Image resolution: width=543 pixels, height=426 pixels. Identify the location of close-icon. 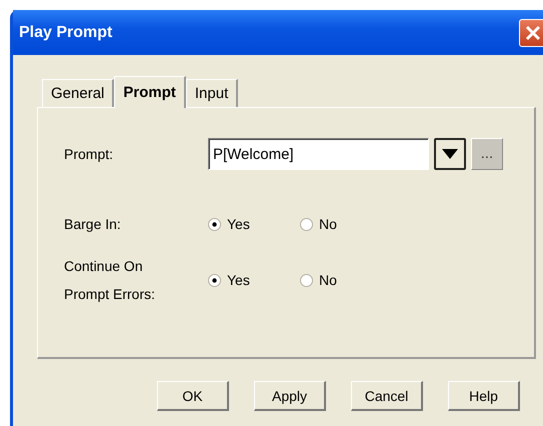
(533, 33).